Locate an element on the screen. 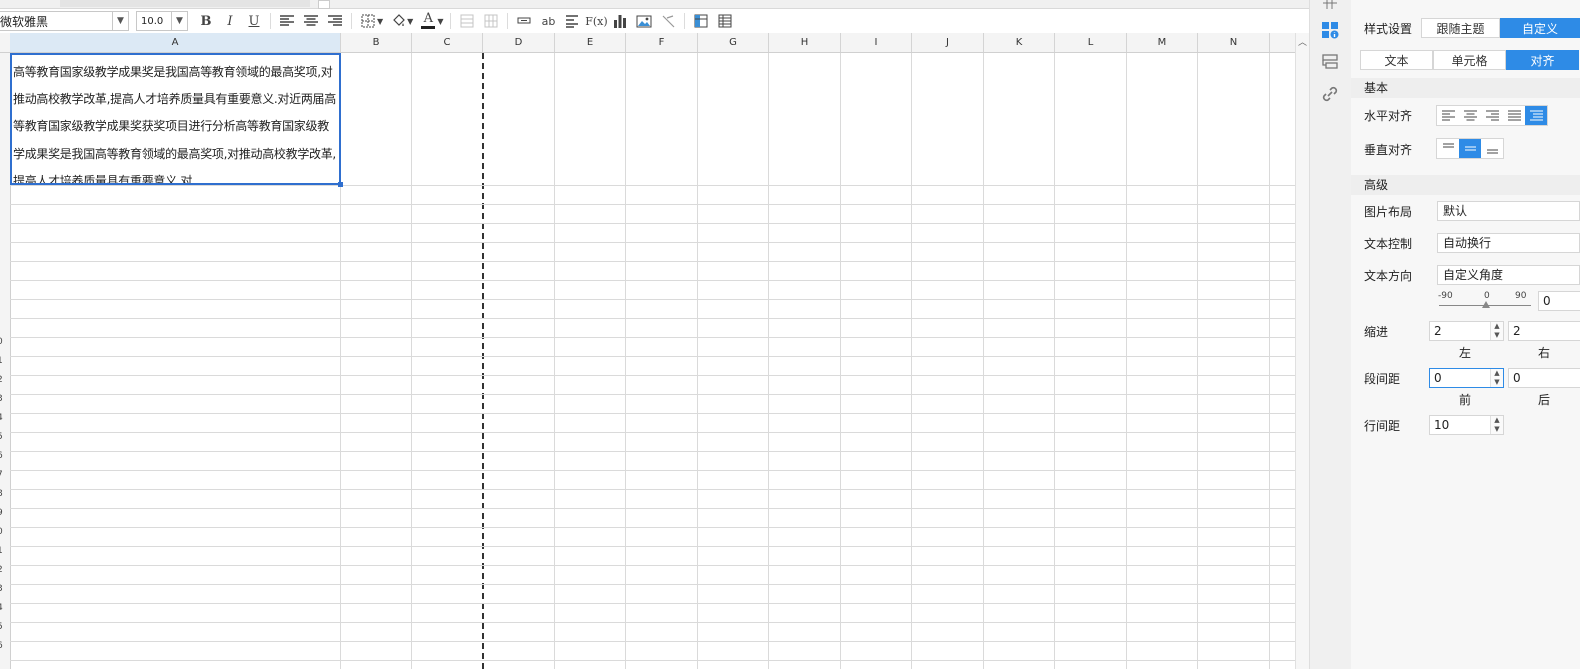 The height and width of the screenshot is (669, 1580). indent-left-input: 2 ▲ ▼ is located at coordinates (1466, 331).